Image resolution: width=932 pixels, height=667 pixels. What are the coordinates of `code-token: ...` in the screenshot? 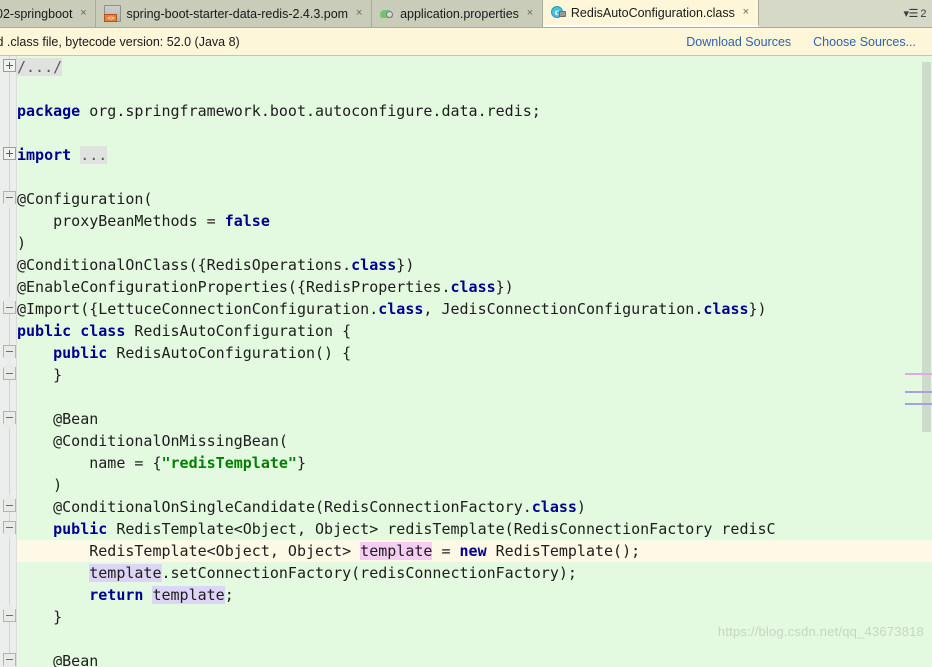 It's located at (94, 155).